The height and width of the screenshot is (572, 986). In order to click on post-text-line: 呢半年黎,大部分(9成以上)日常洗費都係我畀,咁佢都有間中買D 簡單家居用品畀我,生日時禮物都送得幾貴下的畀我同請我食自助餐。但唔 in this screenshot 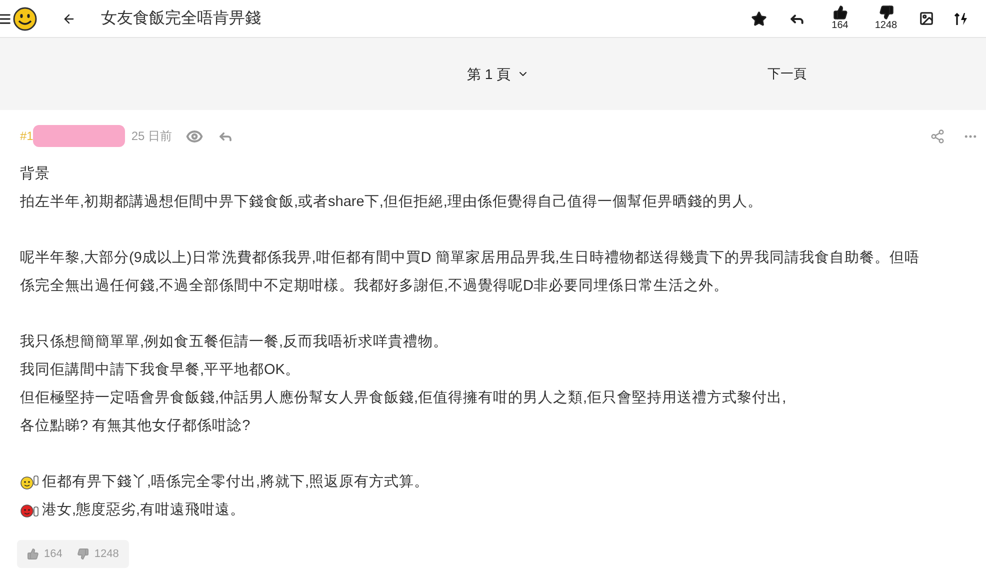, I will do `click(470, 258)`.